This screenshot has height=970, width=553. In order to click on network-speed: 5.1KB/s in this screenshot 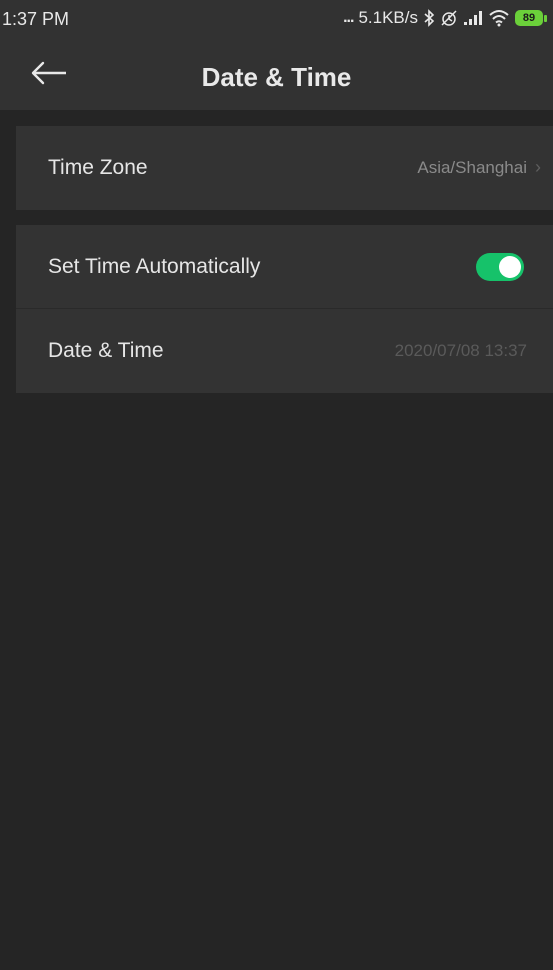, I will do `click(388, 17)`.